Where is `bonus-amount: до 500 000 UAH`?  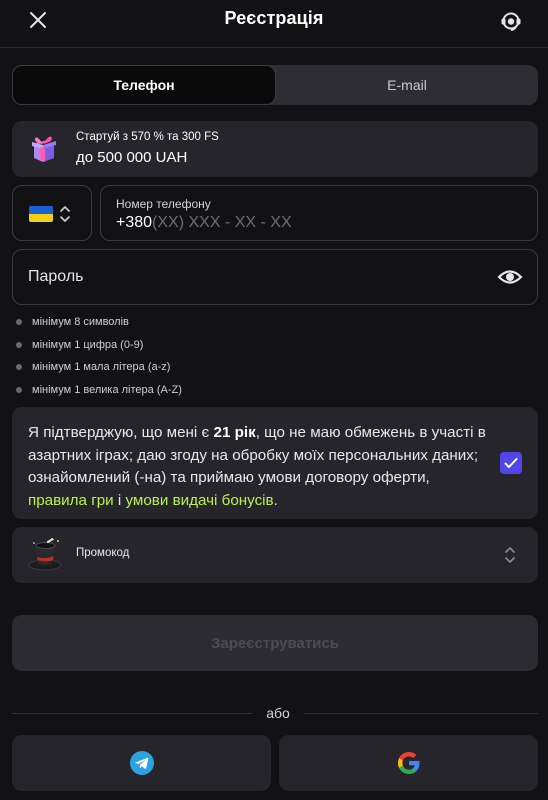
bonus-amount: до 500 000 UAH is located at coordinates (132, 157).